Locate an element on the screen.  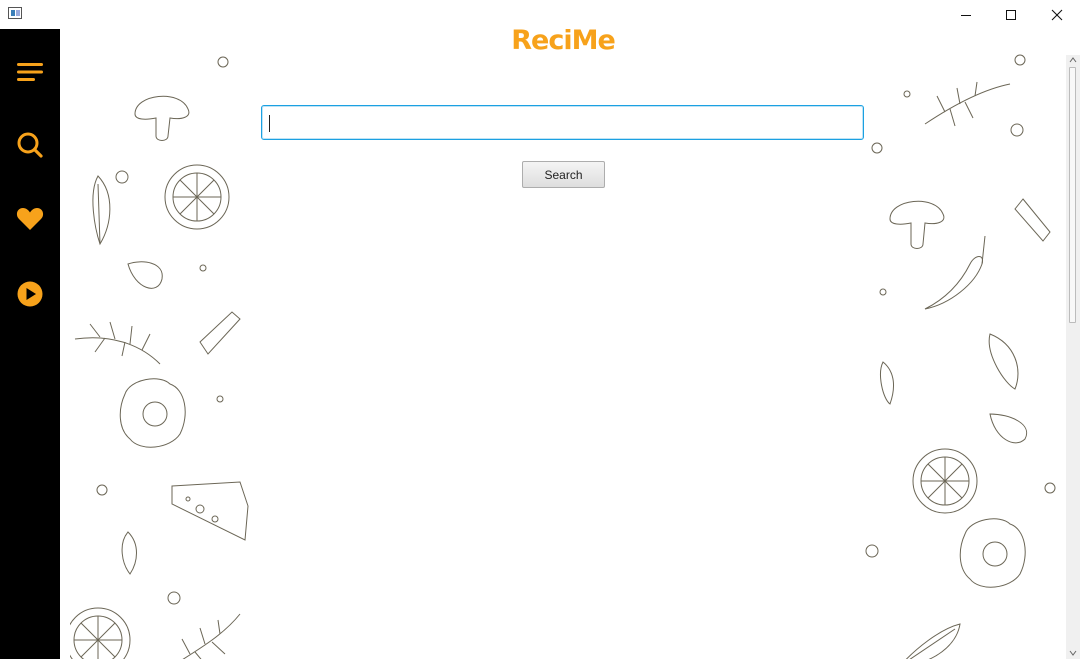
sidebar-item-favorites is located at coordinates (30, 219).